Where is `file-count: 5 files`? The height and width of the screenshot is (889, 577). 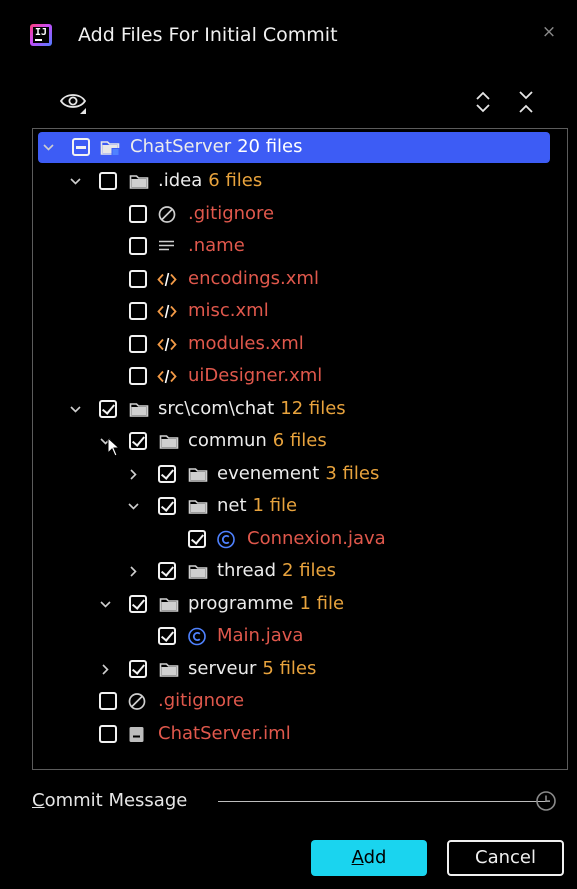
file-count: 5 files is located at coordinates (289, 668).